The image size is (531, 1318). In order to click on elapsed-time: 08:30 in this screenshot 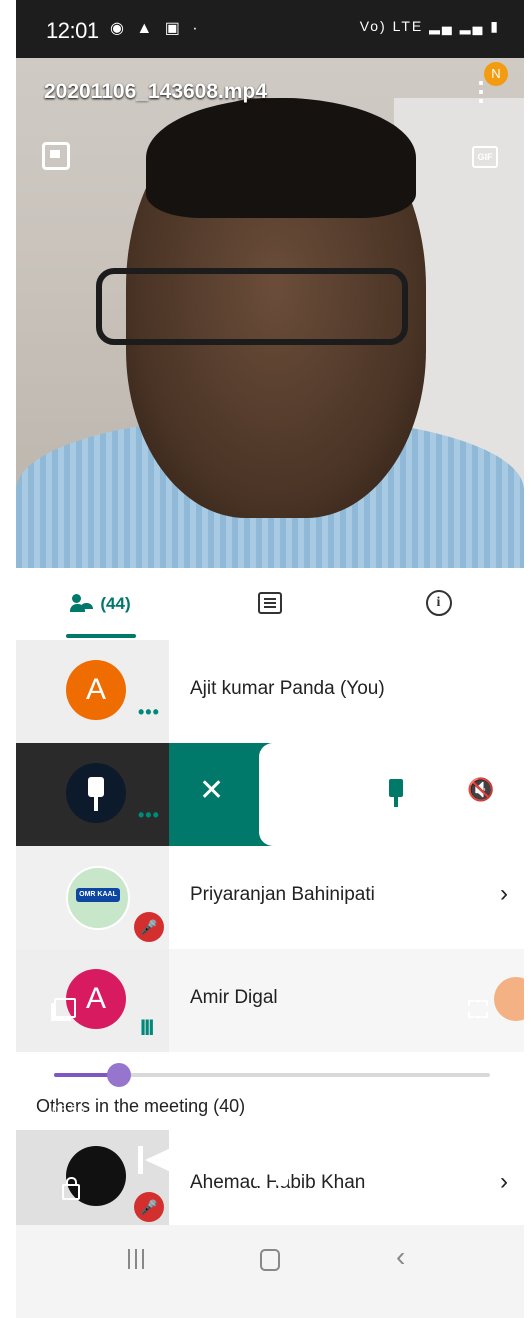, I will do `click(68, 1109)`.